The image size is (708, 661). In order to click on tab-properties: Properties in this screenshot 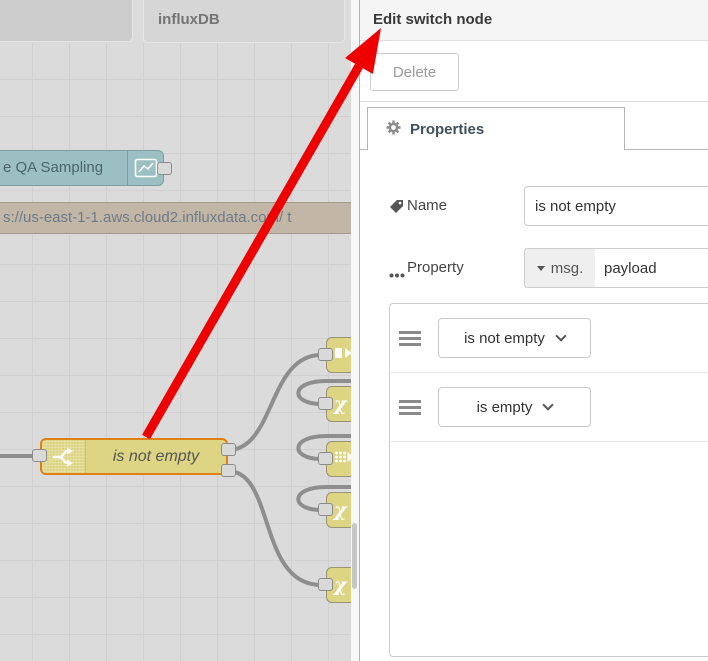, I will do `click(496, 128)`.